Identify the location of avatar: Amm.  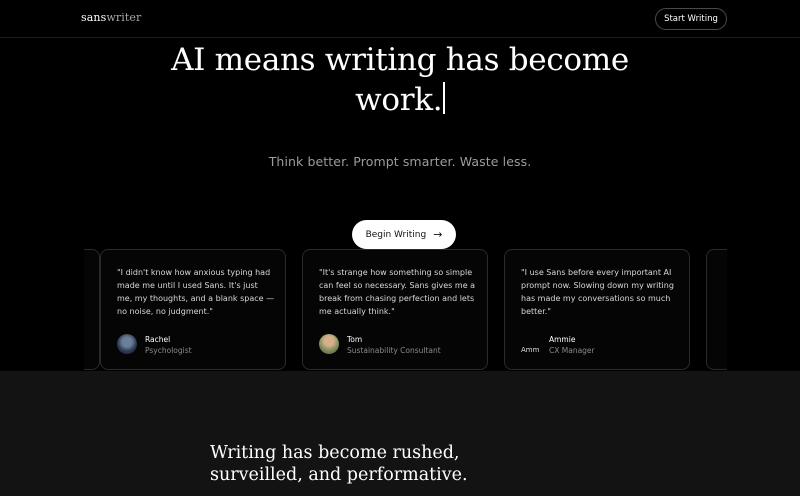
(530, 350).